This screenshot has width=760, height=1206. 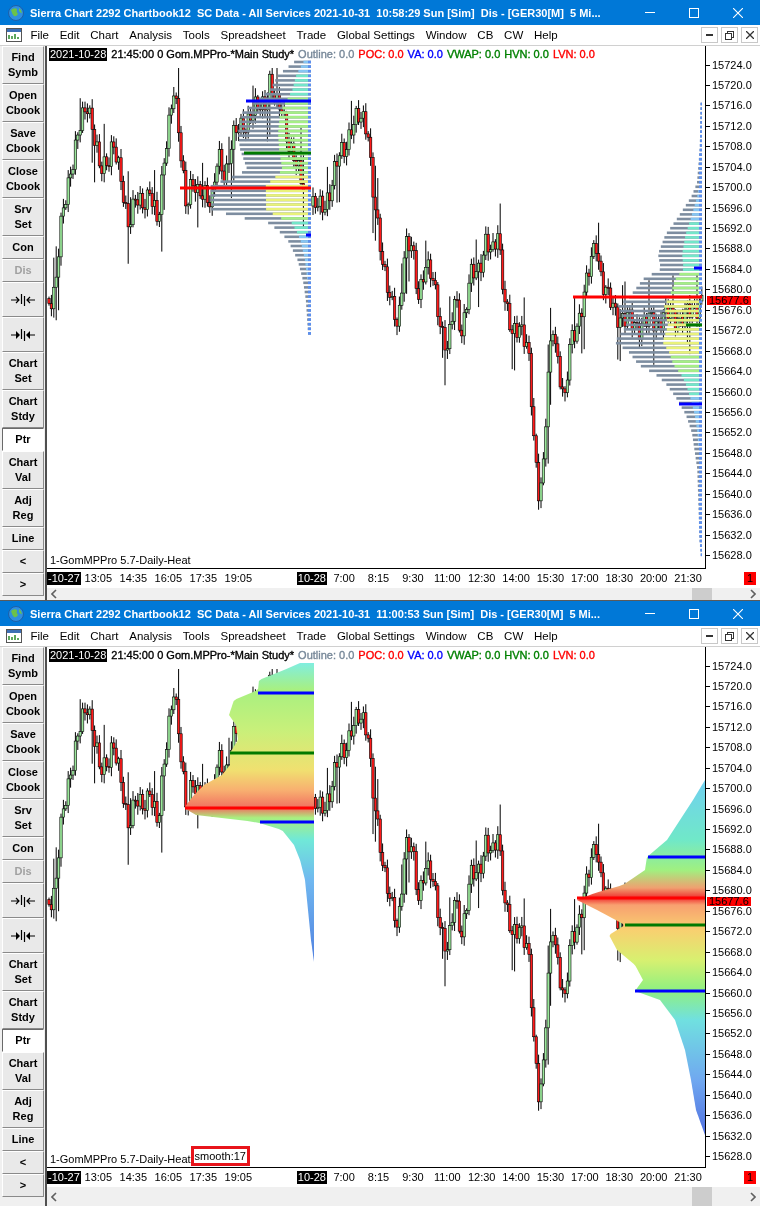 I want to click on time-label: 17:35, so click(x=203, y=578).